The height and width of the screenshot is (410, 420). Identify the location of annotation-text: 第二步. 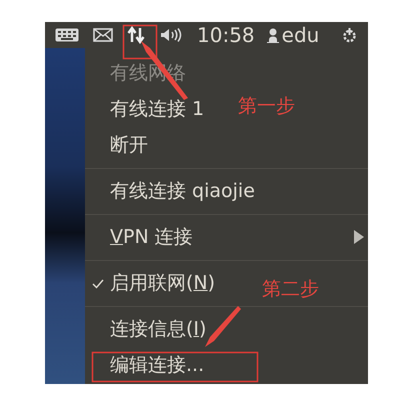
(290, 289).